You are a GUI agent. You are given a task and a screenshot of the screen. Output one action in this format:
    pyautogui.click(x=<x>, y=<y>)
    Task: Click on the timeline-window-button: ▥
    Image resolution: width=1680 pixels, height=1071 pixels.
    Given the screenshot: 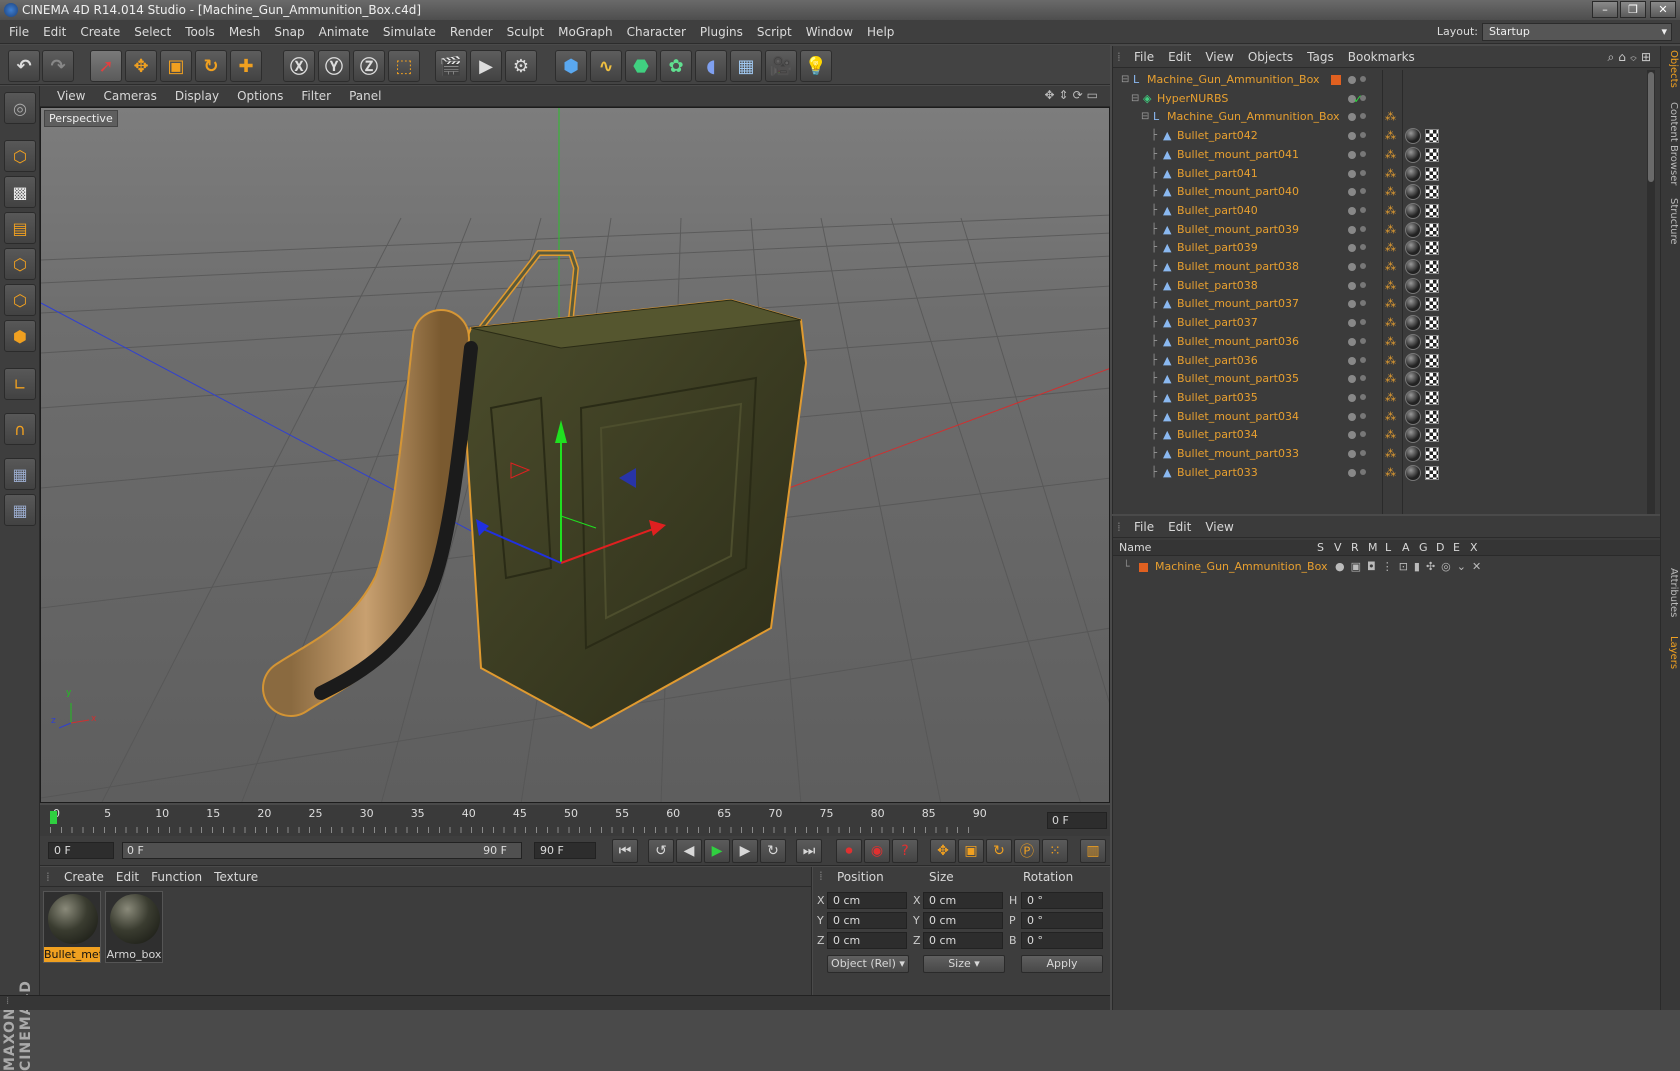 What is the action you would take?
    pyautogui.click(x=1093, y=851)
    